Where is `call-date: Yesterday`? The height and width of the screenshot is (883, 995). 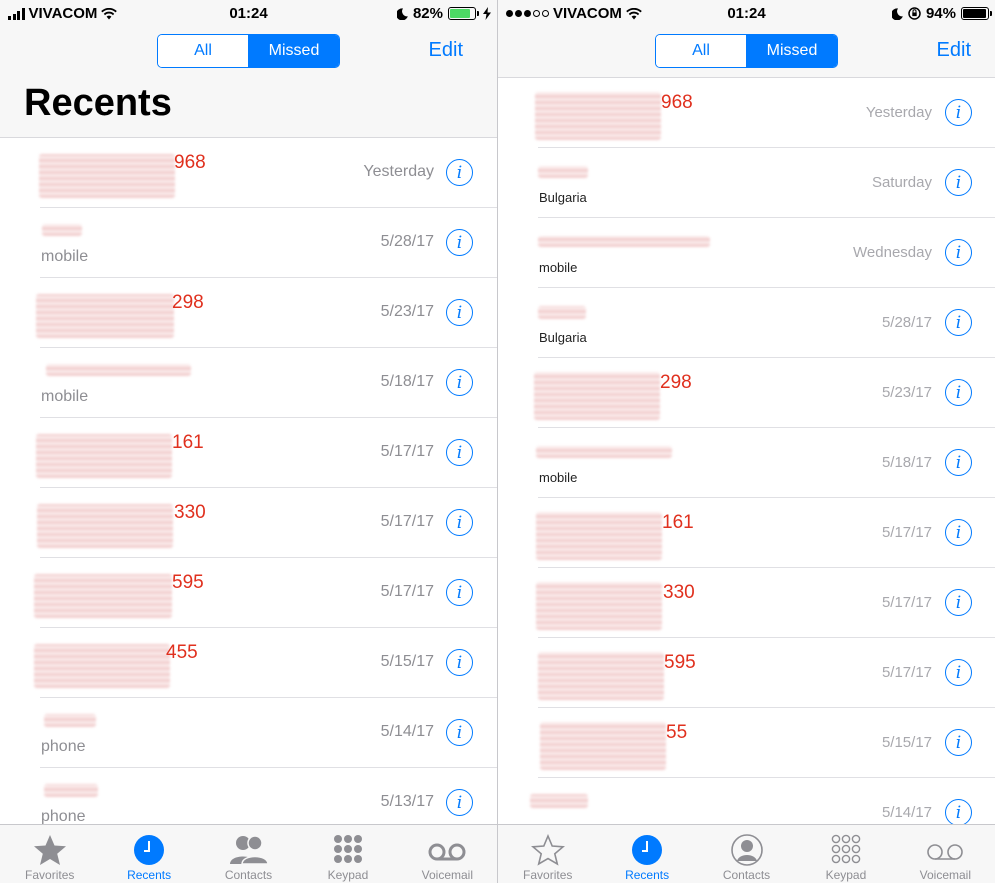 call-date: Yesterday is located at coordinates (898, 112).